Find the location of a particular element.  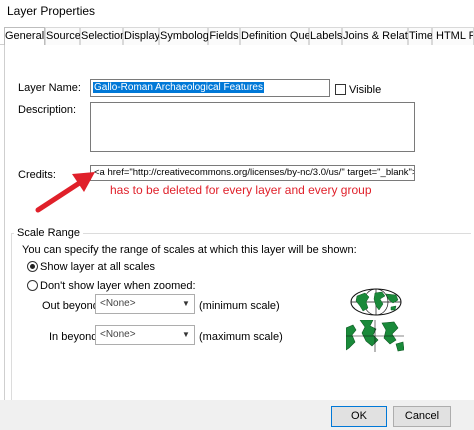

radio-show-all-label: Show layer at all scales is located at coordinates (97, 267).